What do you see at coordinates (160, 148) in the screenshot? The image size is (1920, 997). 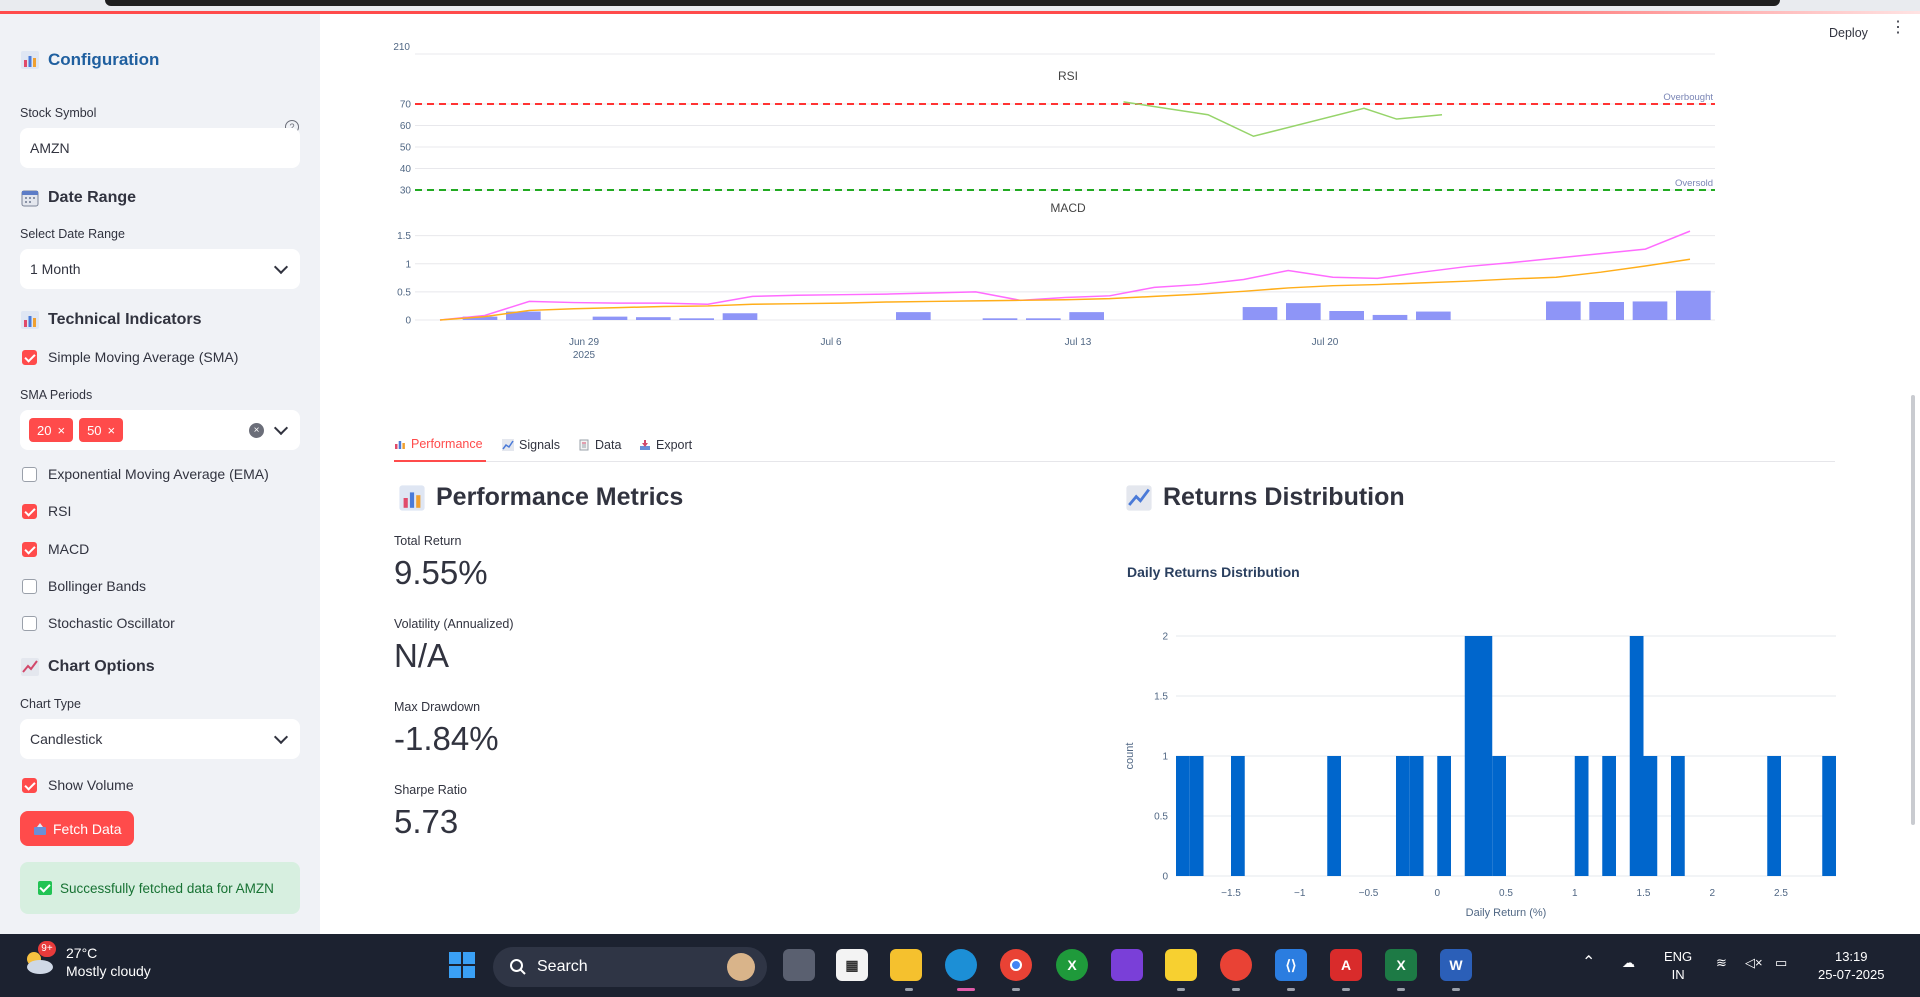 I see `stock-symbol-input: AMZN` at bounding box center [160, 148].